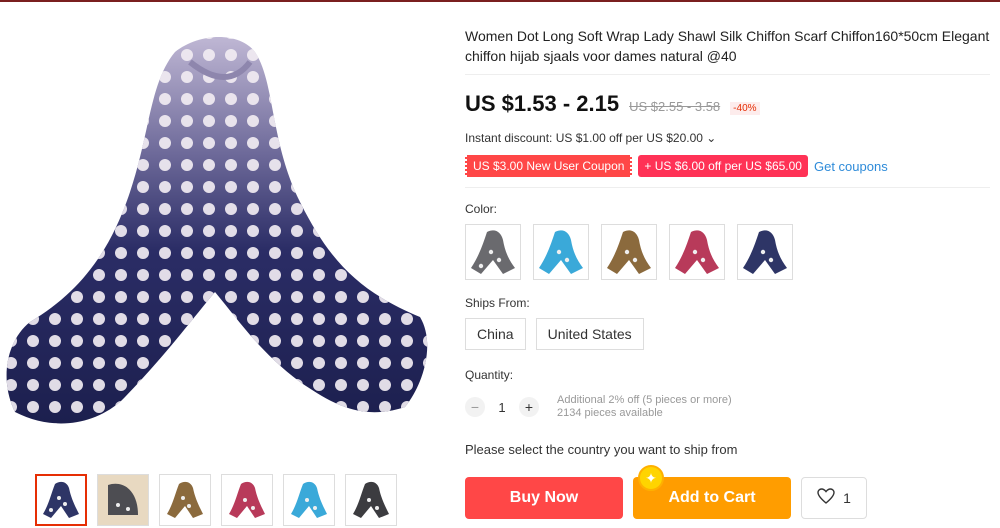 The width and height of the screenshot is (1000, 528). What do you see at coordinates (549, 166) in the screenshot?
I see `new-user-coupon: US $3.00 New User Coupon` at bounding box center [549, 166].